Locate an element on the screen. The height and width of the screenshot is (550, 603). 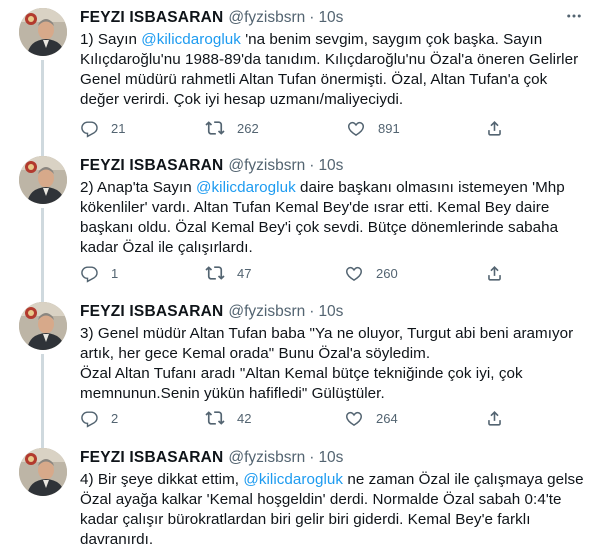
retweet-button: 262 is located at coordinates (232, 128).